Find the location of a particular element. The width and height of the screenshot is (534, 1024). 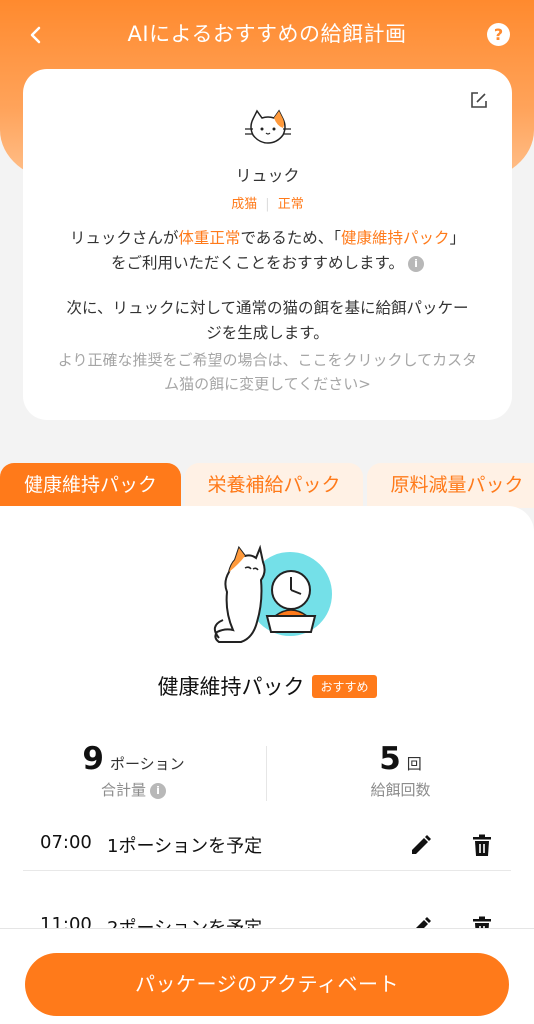

generation-text: 次に、リュックに対して通常の猫の餌を基に給餌パッケー ジを生成します。 is located at coordinates (267, 321).